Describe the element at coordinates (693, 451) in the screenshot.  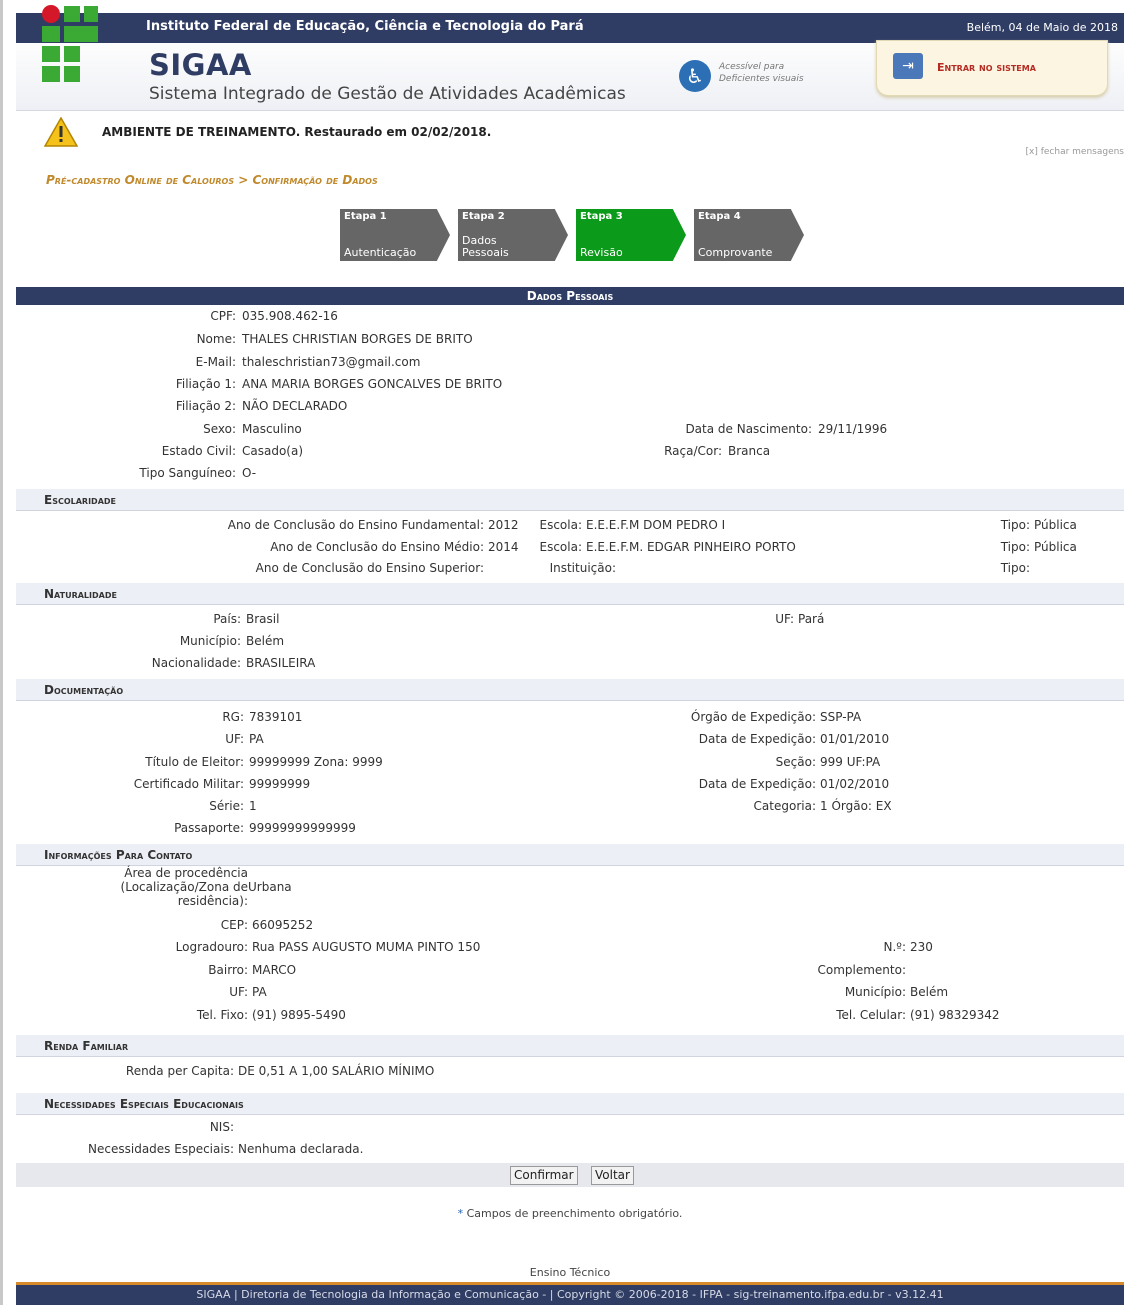
I see `raca-label: Raça/Cor:` at that location.